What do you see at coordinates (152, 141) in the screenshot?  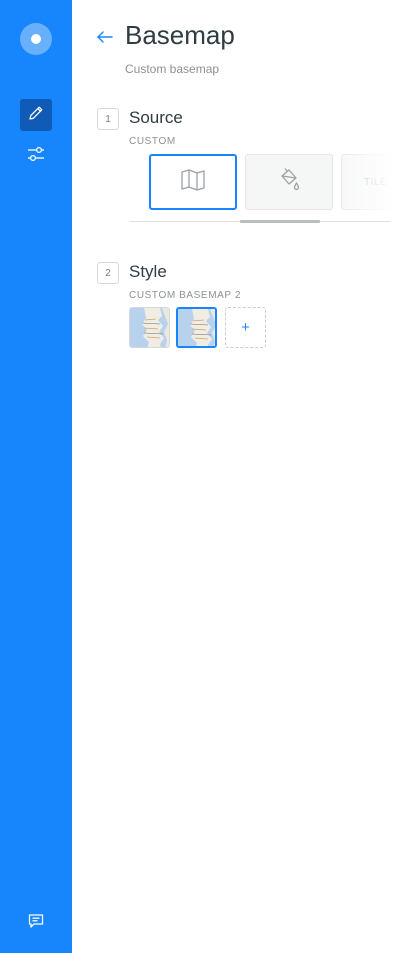 I see `source-selected-label: CUSTOM` at bounding box center [152, 141].